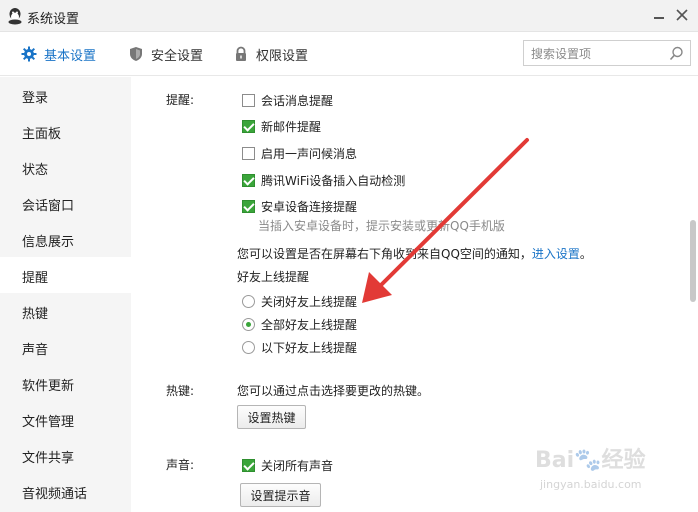 This screenshot has height=512, width=698. What do you see at coordinates (48, 422) in the screenshot?
I see `sidebar-item-label: 文件管理` at bounding box center [48, 422].